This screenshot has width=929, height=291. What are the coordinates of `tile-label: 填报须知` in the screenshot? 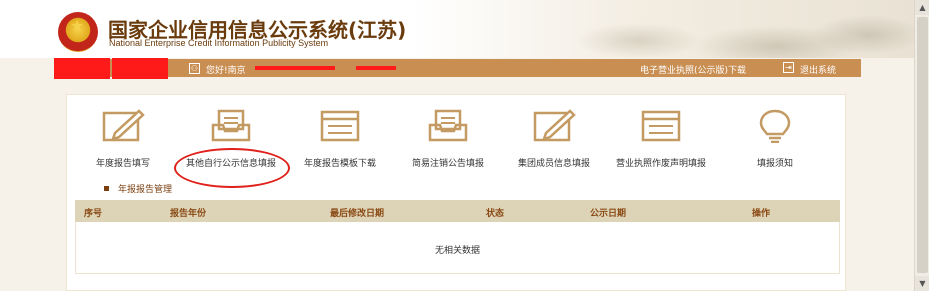 It's located at (774, 164).